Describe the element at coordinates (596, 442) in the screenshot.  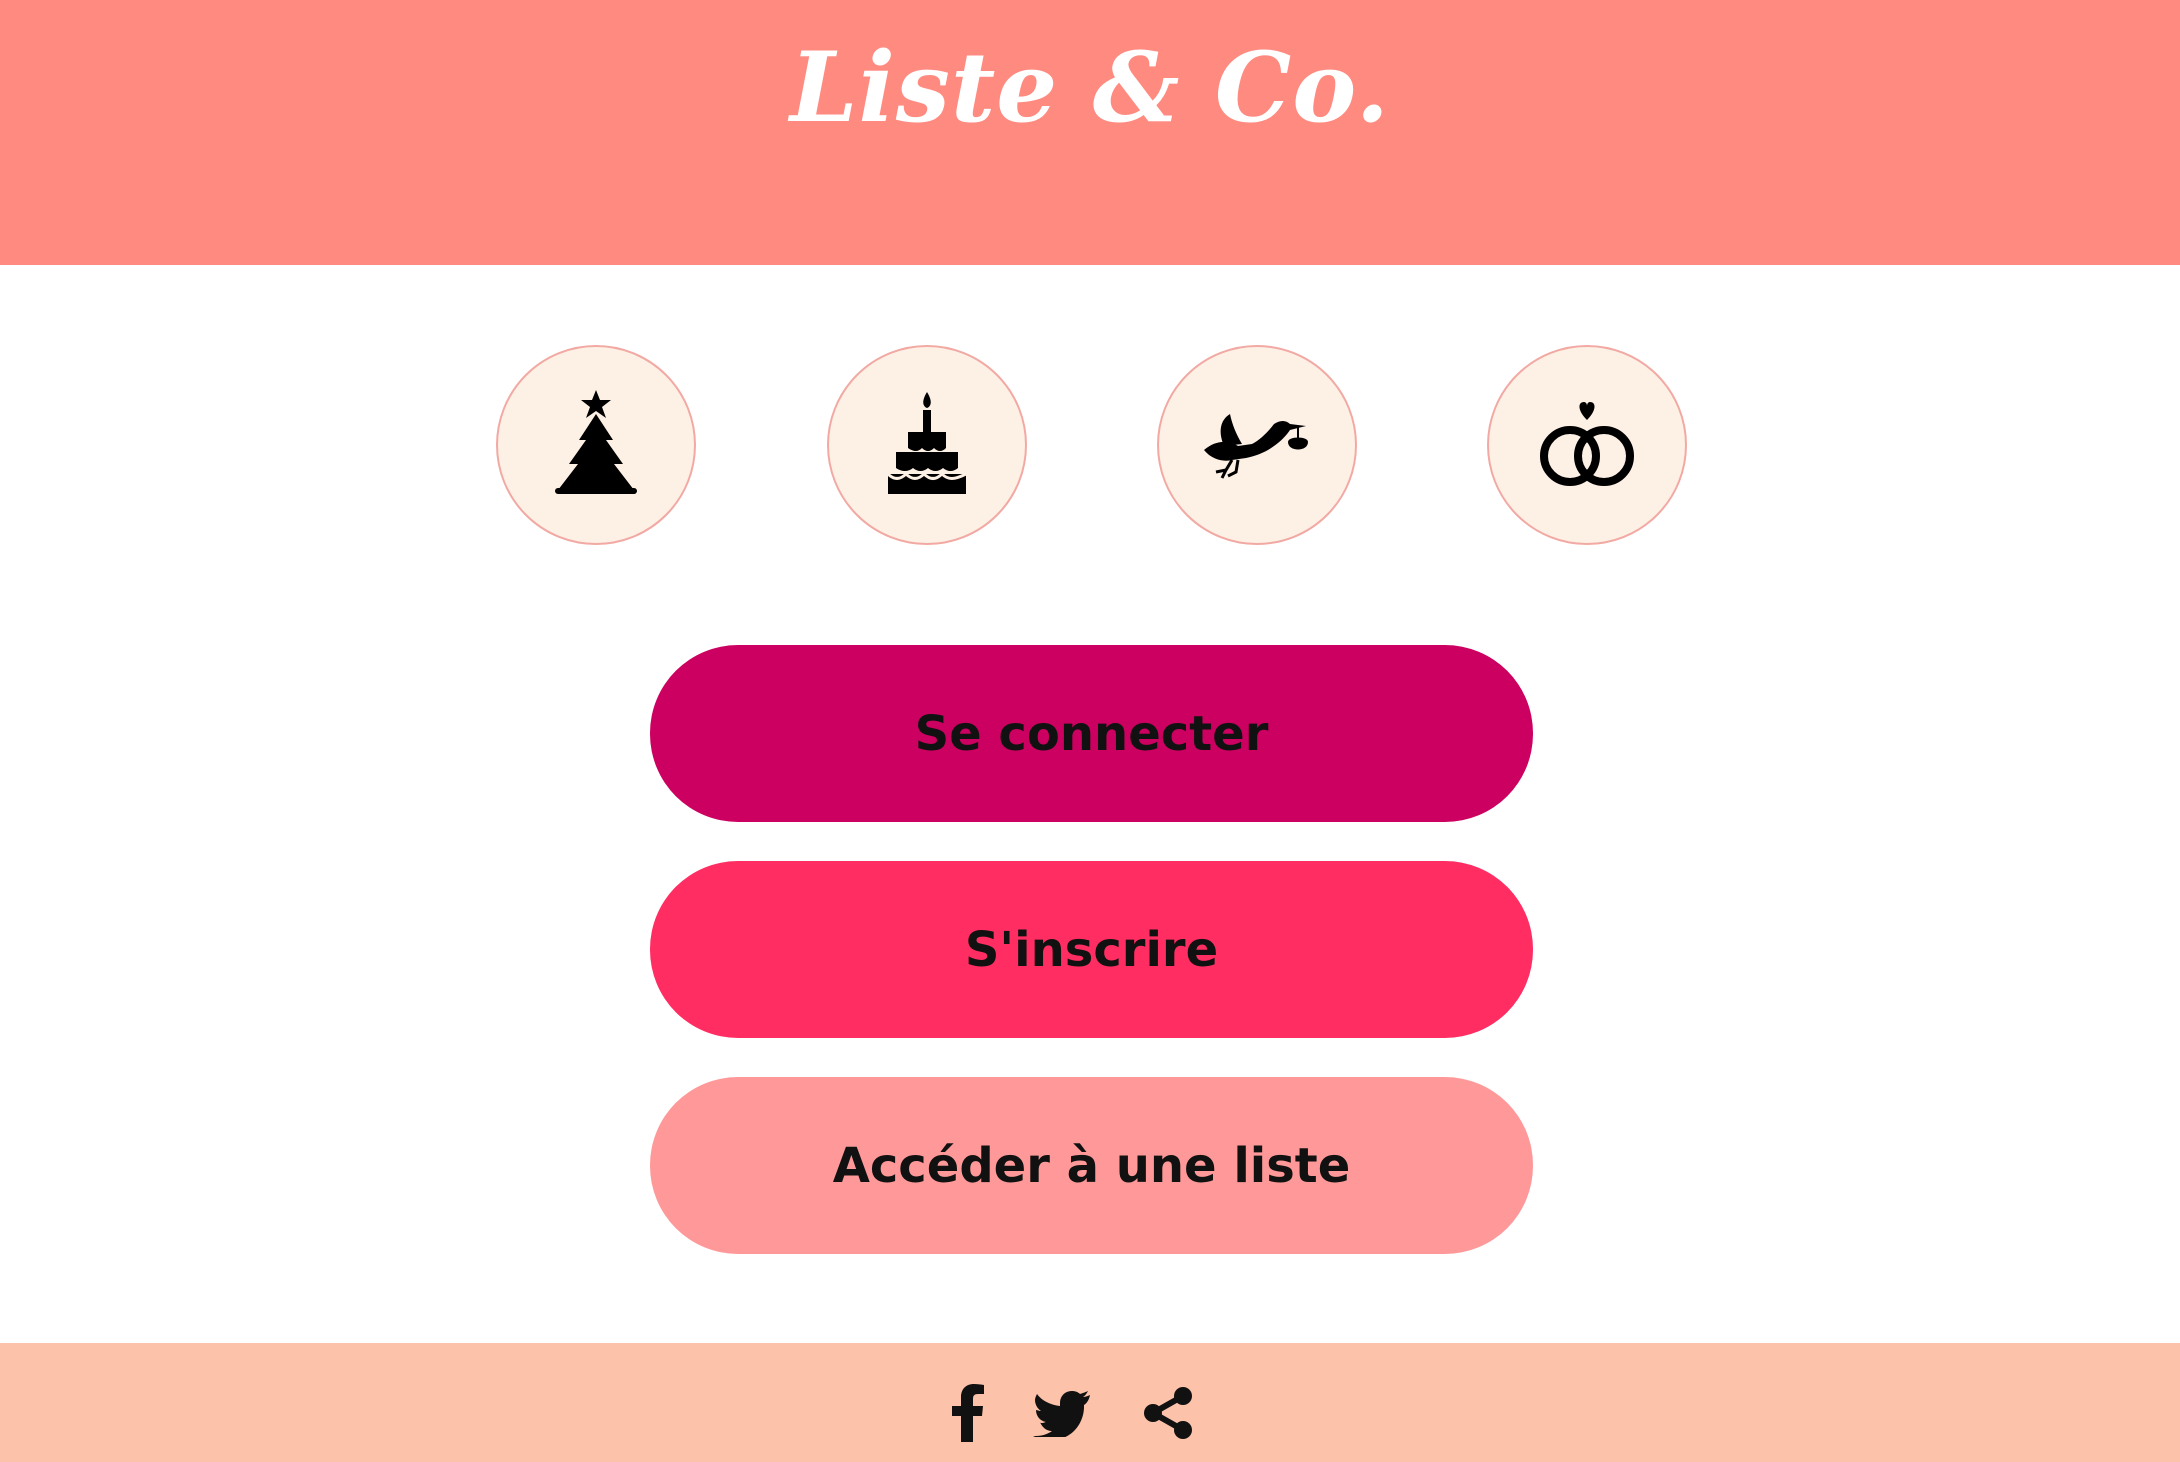
I see `christmas-tree-icon` at that location.